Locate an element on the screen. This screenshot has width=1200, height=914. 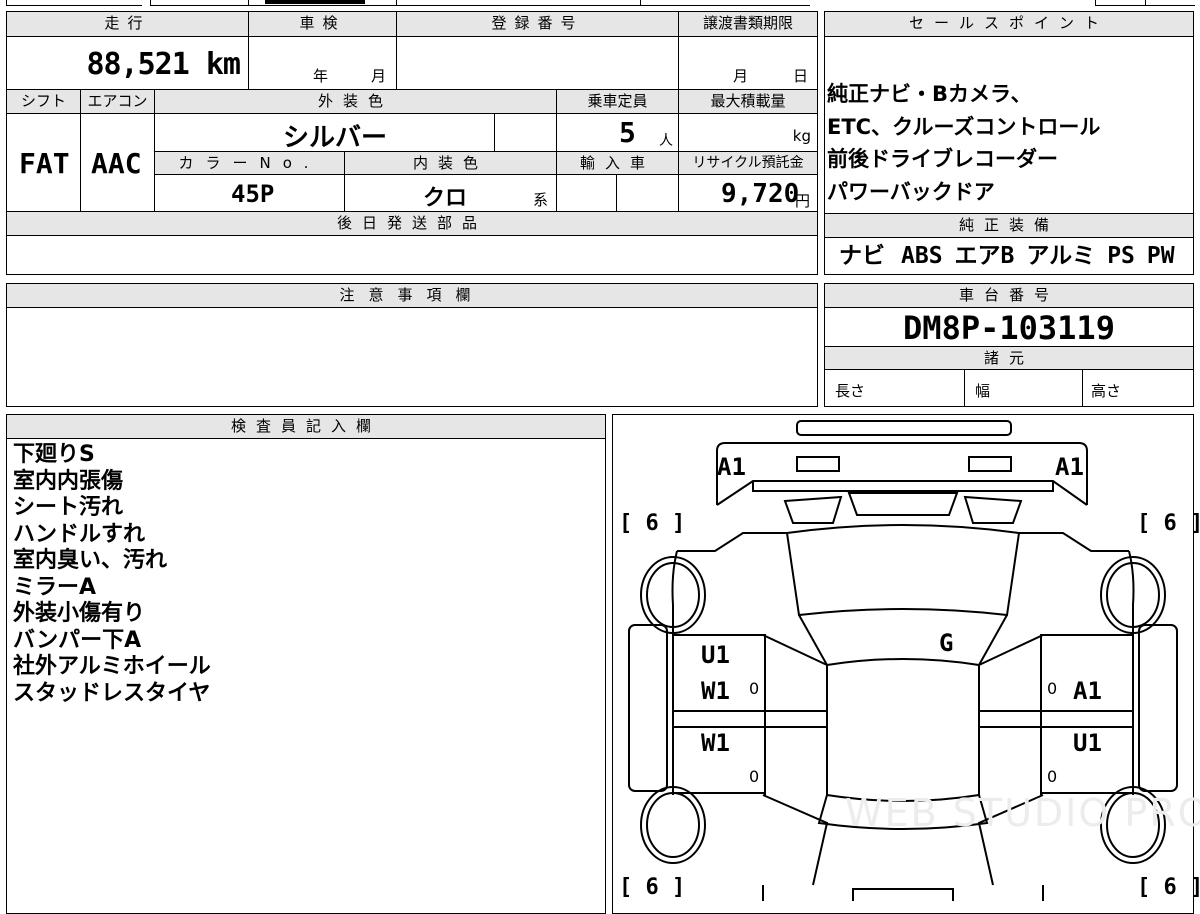
height-label: 高さ is located at coordinates (1106, 391).